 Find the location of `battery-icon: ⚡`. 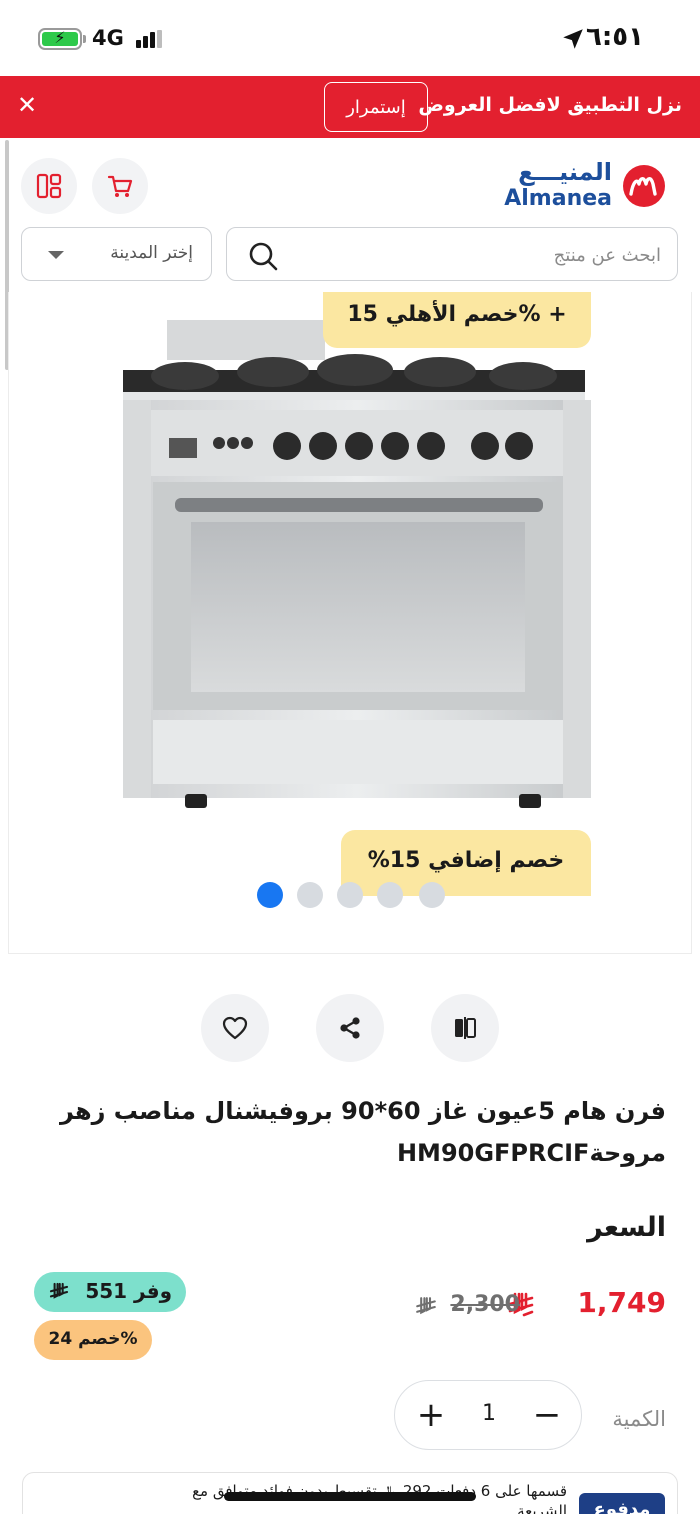

battery-icon: ⚡ is located at coordinates (60, 39).